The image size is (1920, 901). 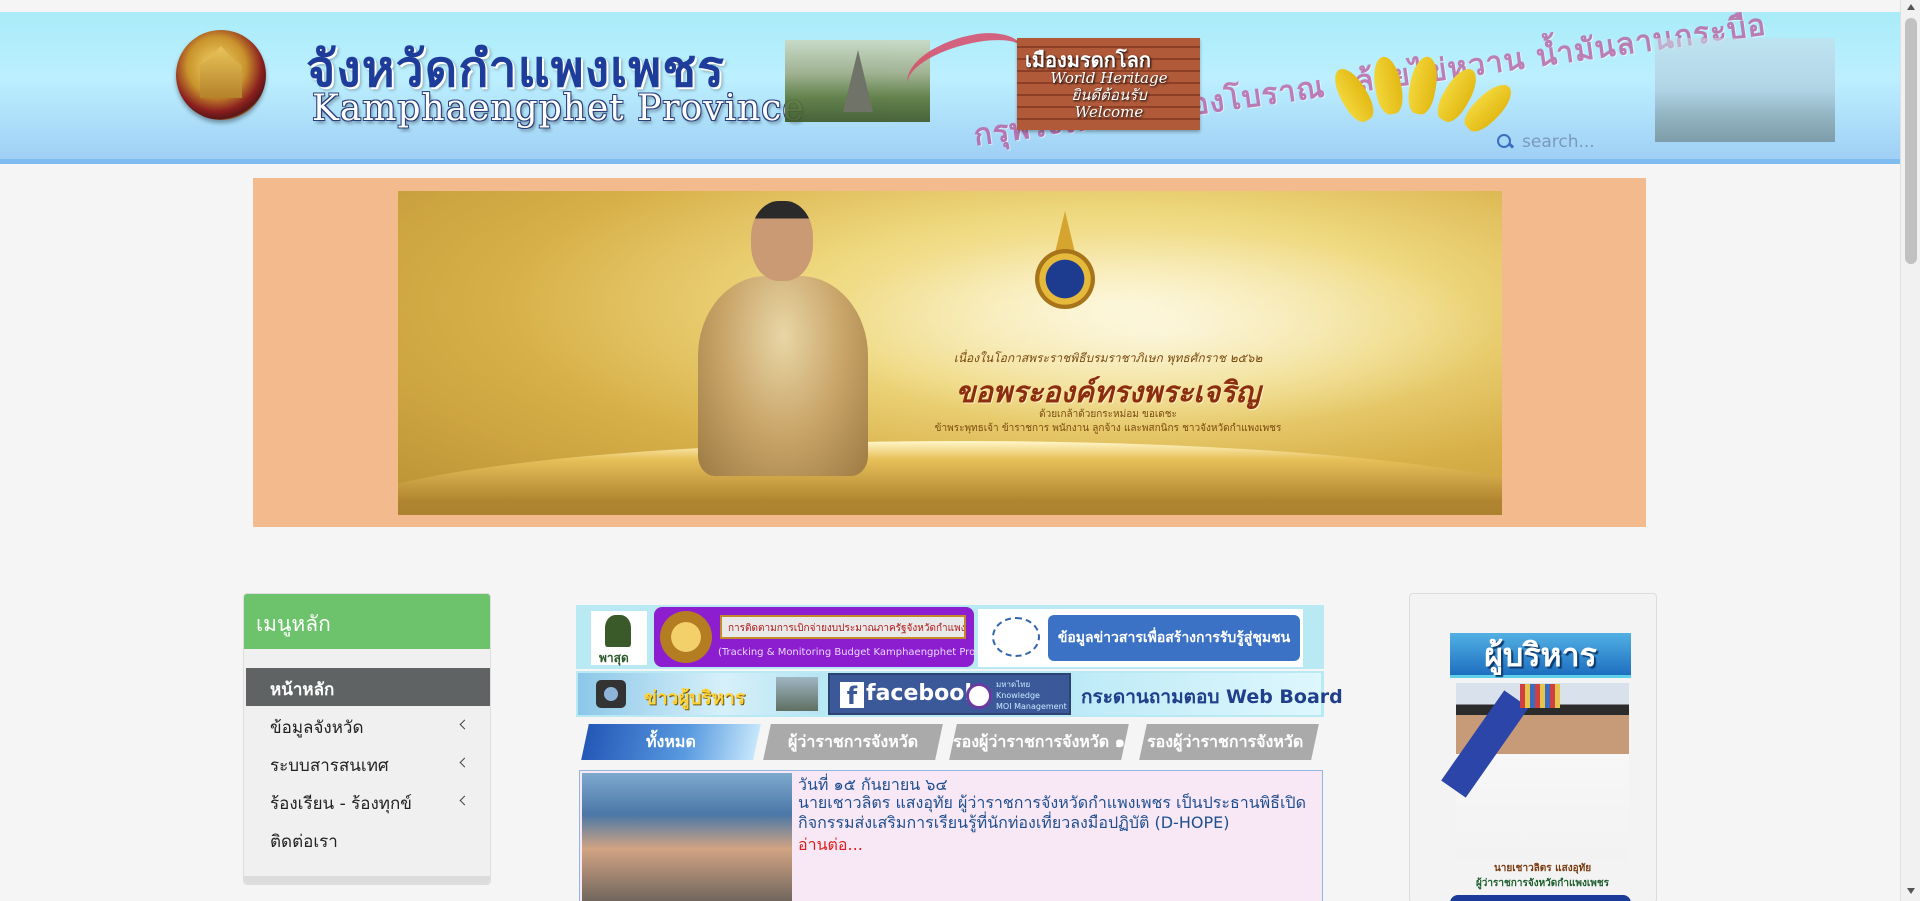 What do you see at coordinates (783, 338) in the screenshot?
I see `king-portrait` at bounding box center [783, 338].